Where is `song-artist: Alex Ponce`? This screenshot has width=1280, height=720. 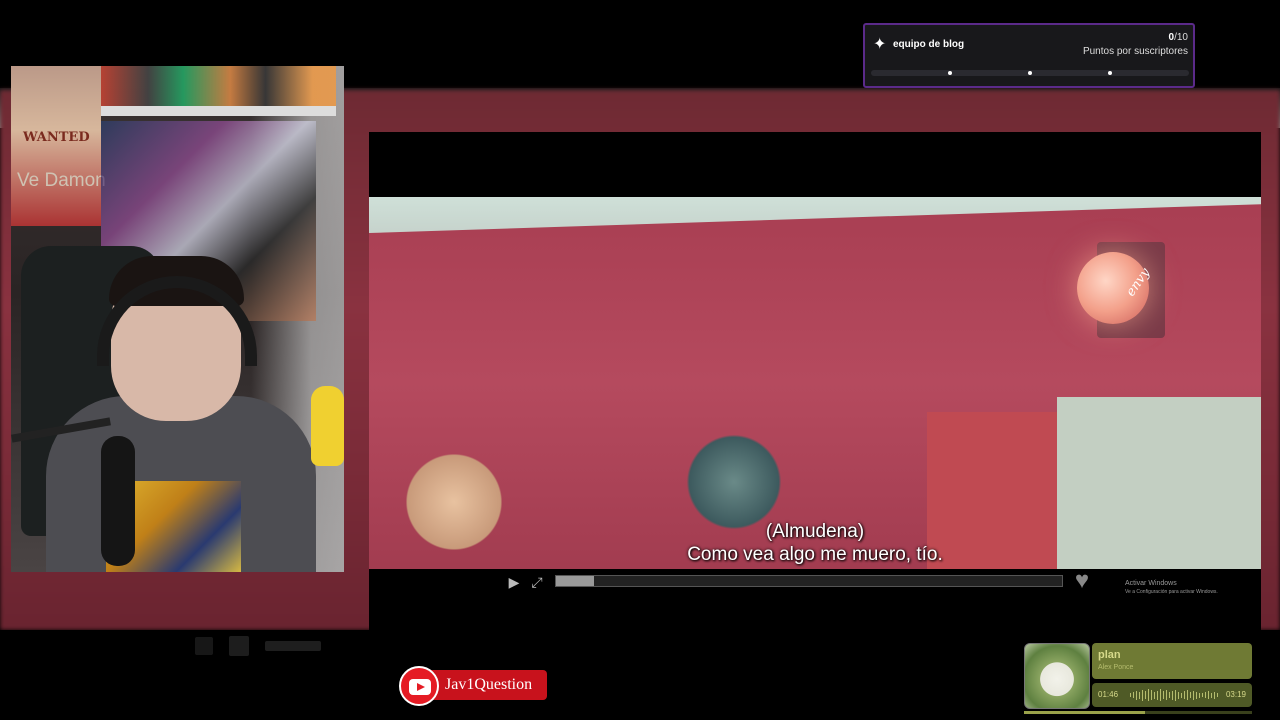
song-artist: Alex Ponce is located at coordinates (1116, 667).